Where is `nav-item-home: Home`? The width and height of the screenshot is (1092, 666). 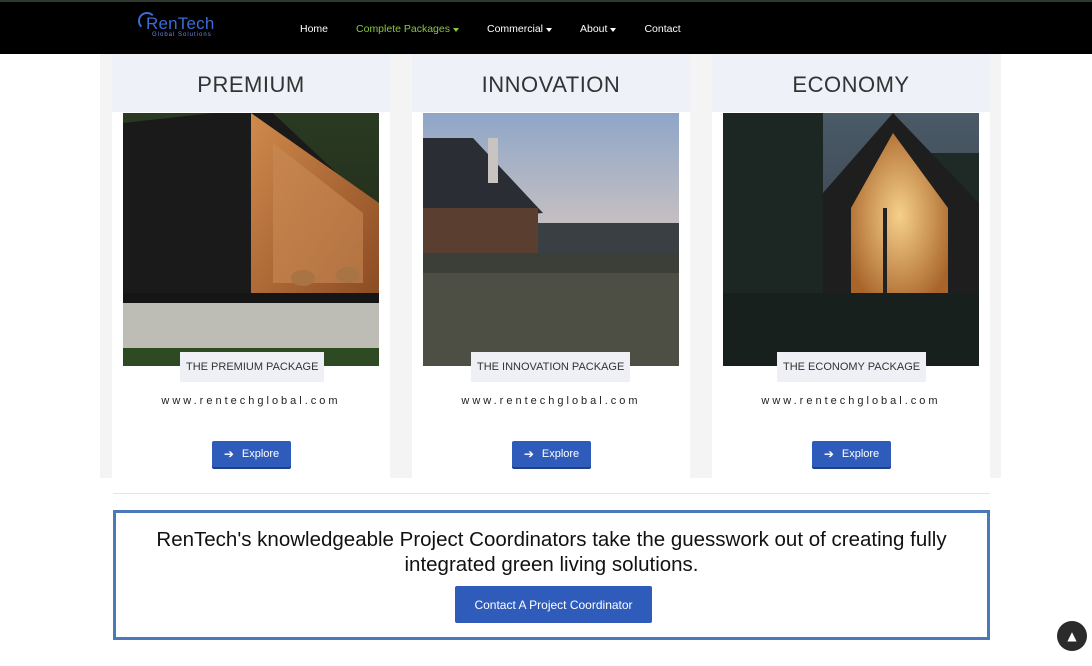
nav-item-home: Home is located at coordinates (314, 29).